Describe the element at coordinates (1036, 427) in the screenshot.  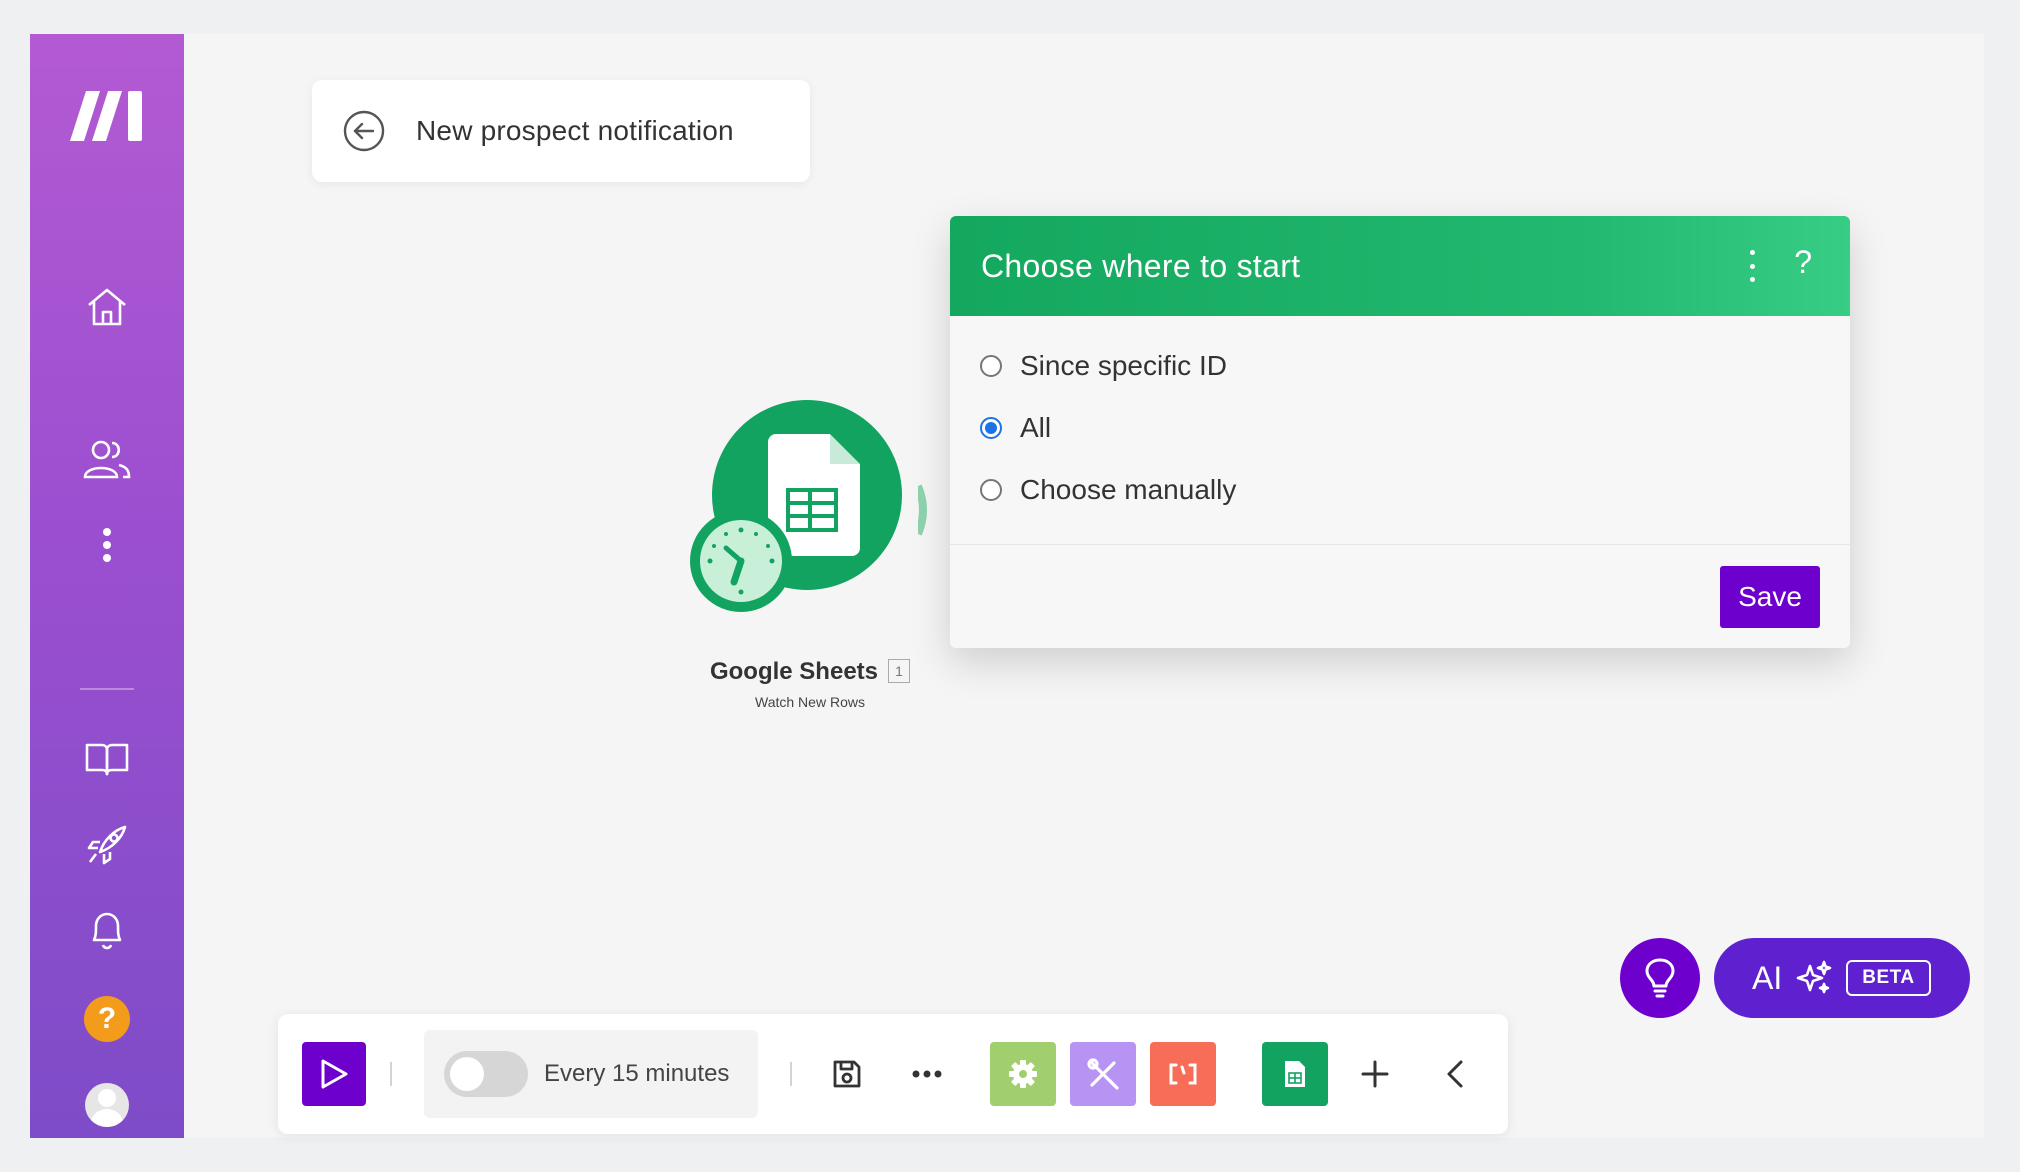
I see `option-label: All` at that location.